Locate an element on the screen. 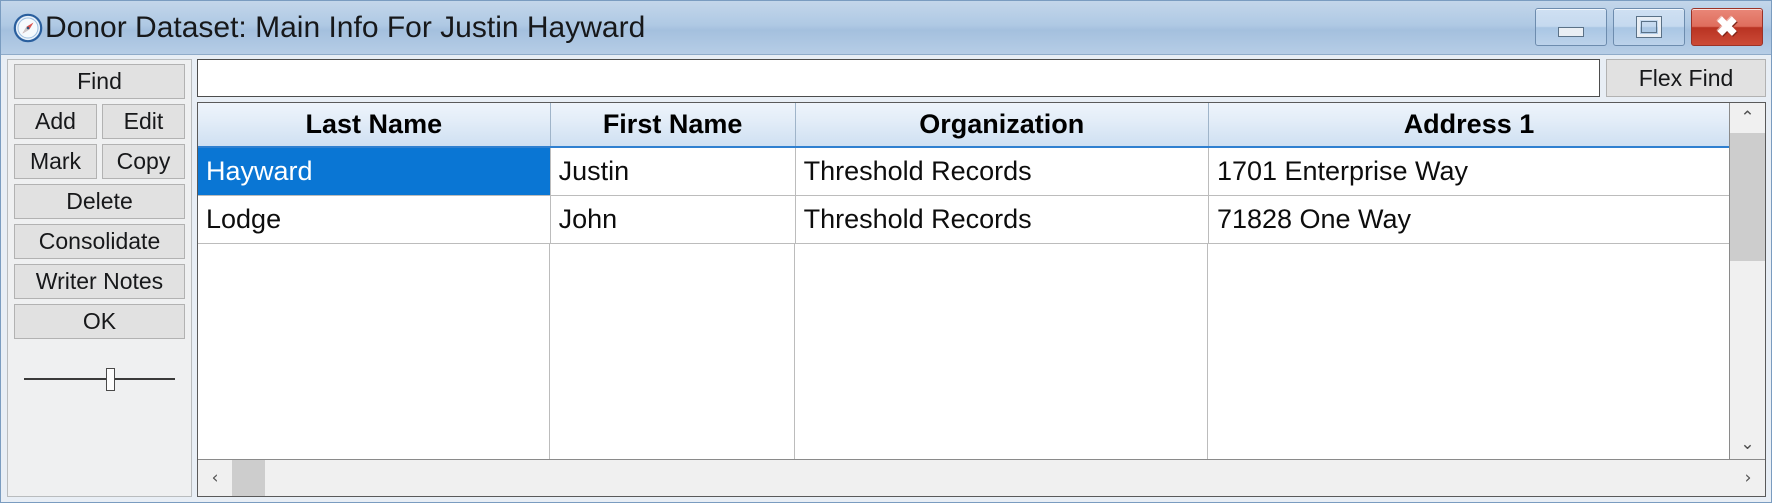 Image resolution: width=1772 pixels, height=503 pixels. scroll-left-icon: ‹ is located at coordinates (215, 478).